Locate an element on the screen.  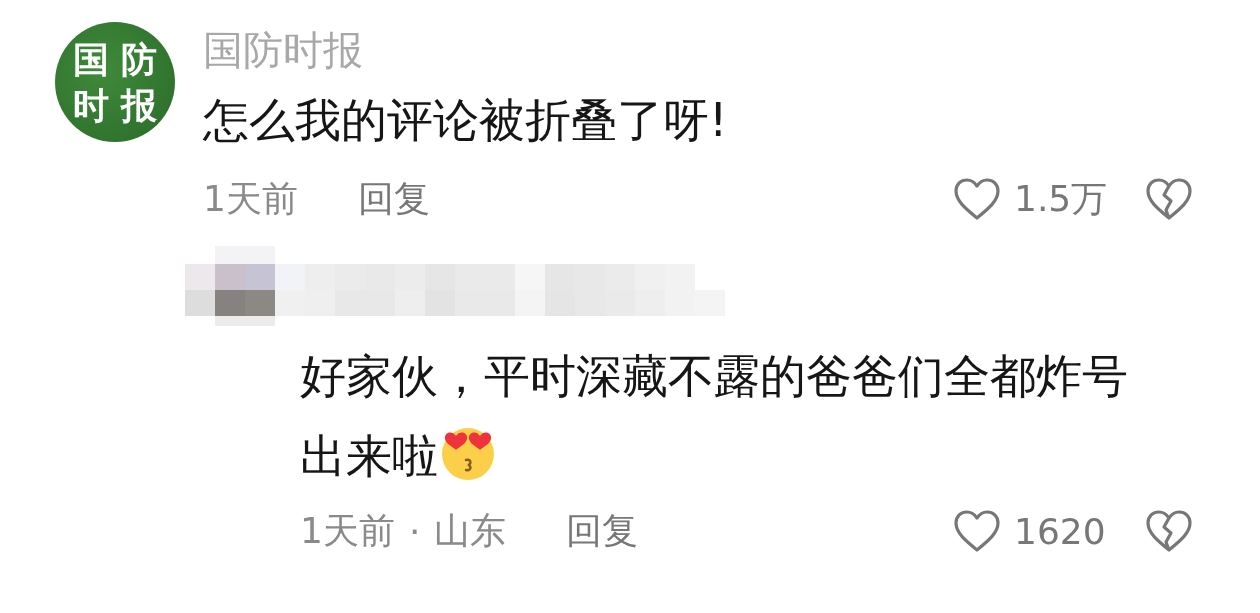
logo-character: 防 is located at coordinates (139, 59).